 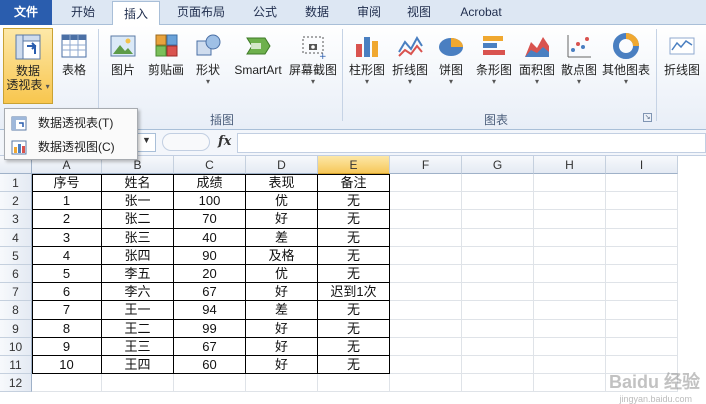 What do you see at coordinates (138, 219) in the screenshot?
I see `cell-b3: 张二` at bounding box center [138, 219].